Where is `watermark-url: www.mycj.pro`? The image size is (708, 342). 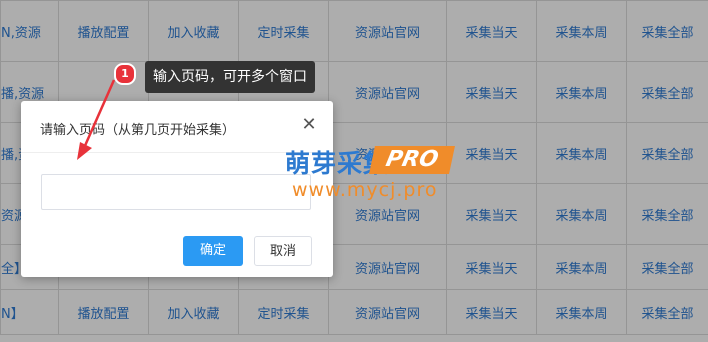
watermark-url: www.mycj.pro is located at coordinates (365, 190).